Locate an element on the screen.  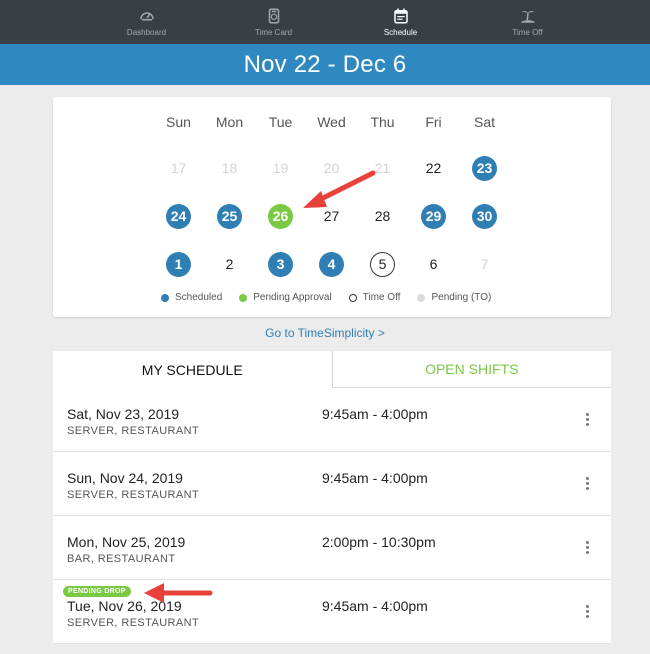
calendar-day-timeoff: 5 is located at coordinates (382, 264).